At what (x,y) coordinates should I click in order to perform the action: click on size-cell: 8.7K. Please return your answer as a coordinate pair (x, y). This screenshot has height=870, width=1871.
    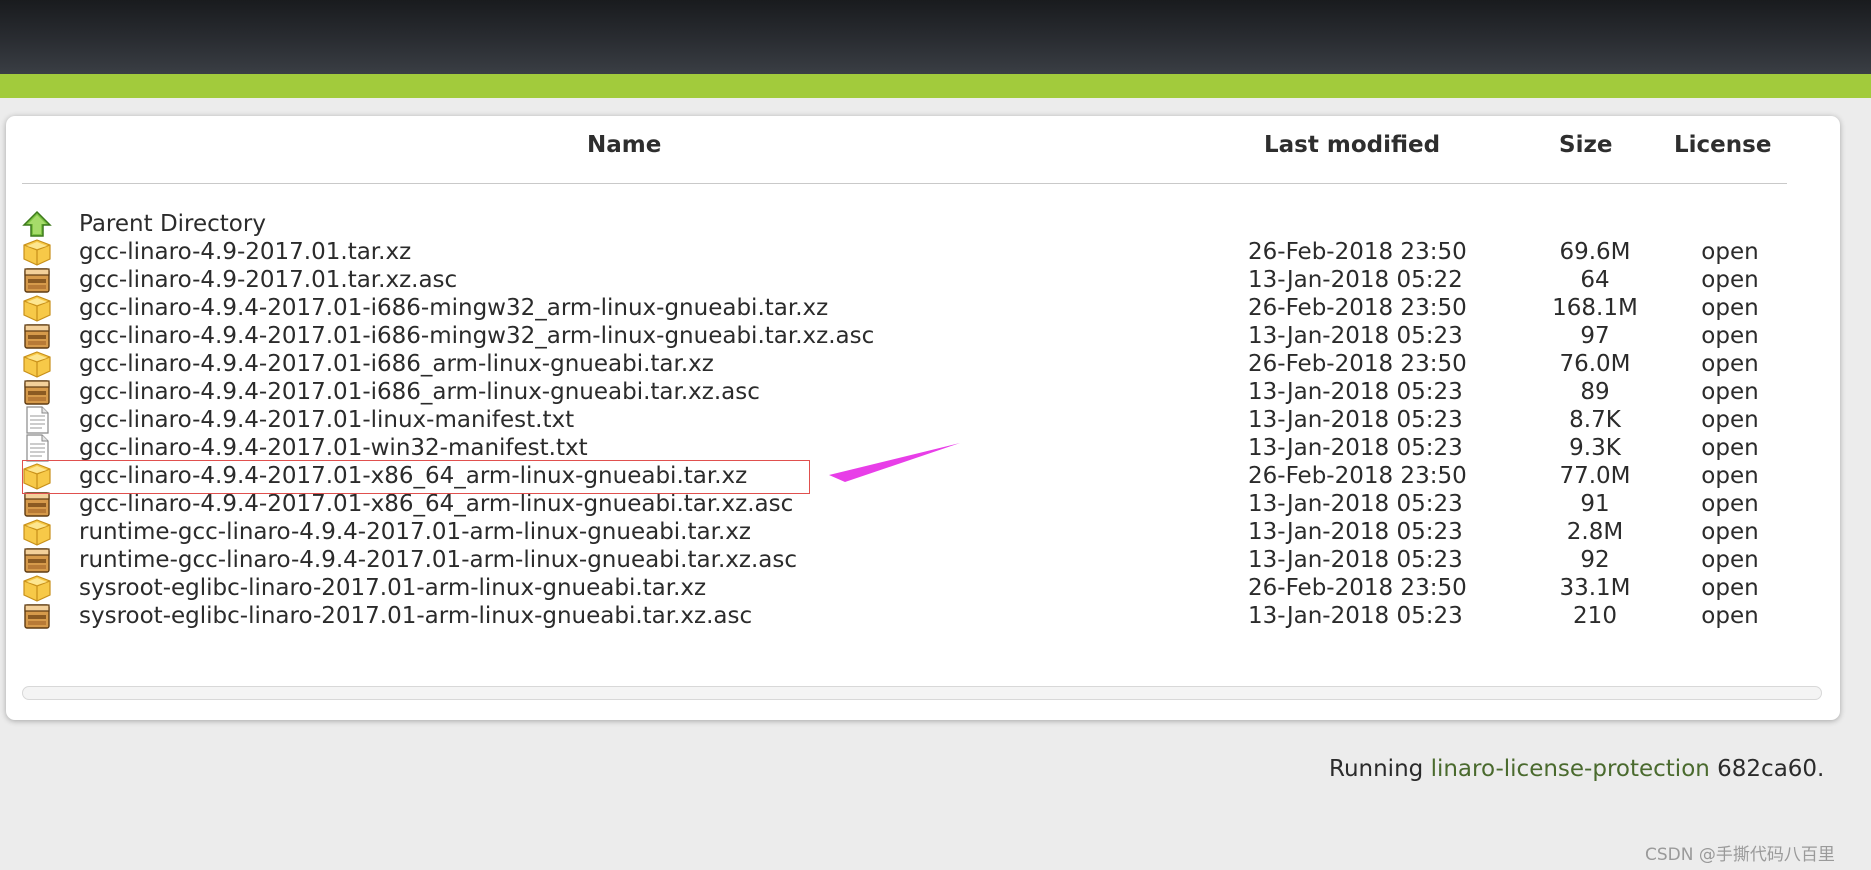
    Looking at the image, I should click on (1595, 420).